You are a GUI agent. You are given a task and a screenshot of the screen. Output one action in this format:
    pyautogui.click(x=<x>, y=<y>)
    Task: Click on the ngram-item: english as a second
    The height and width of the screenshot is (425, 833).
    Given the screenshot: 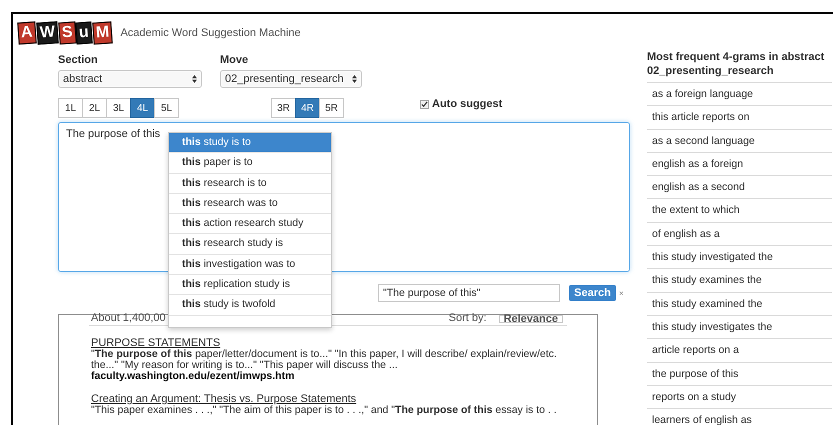 What is the action you would take?
    pyautogui.click(x=739, y=188)
    